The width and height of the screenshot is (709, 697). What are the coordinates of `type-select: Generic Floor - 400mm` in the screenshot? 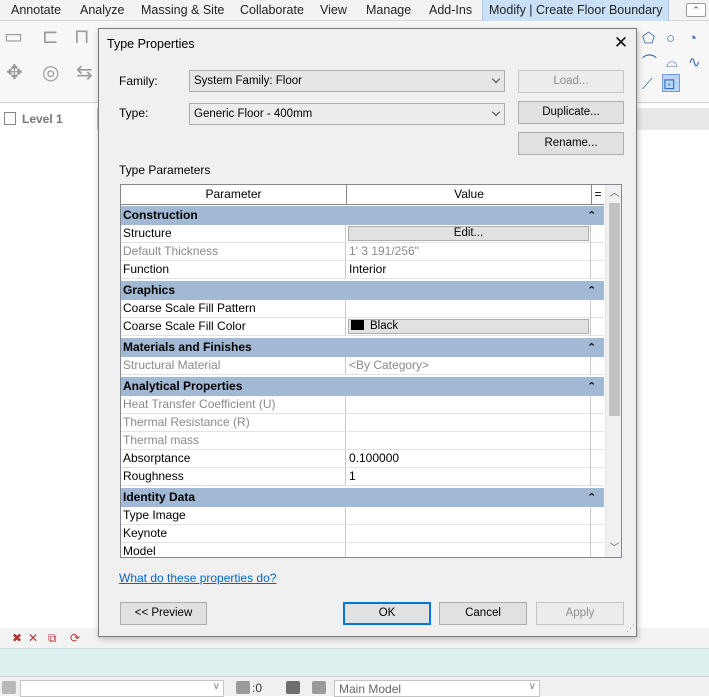 It's located at (347, 114).